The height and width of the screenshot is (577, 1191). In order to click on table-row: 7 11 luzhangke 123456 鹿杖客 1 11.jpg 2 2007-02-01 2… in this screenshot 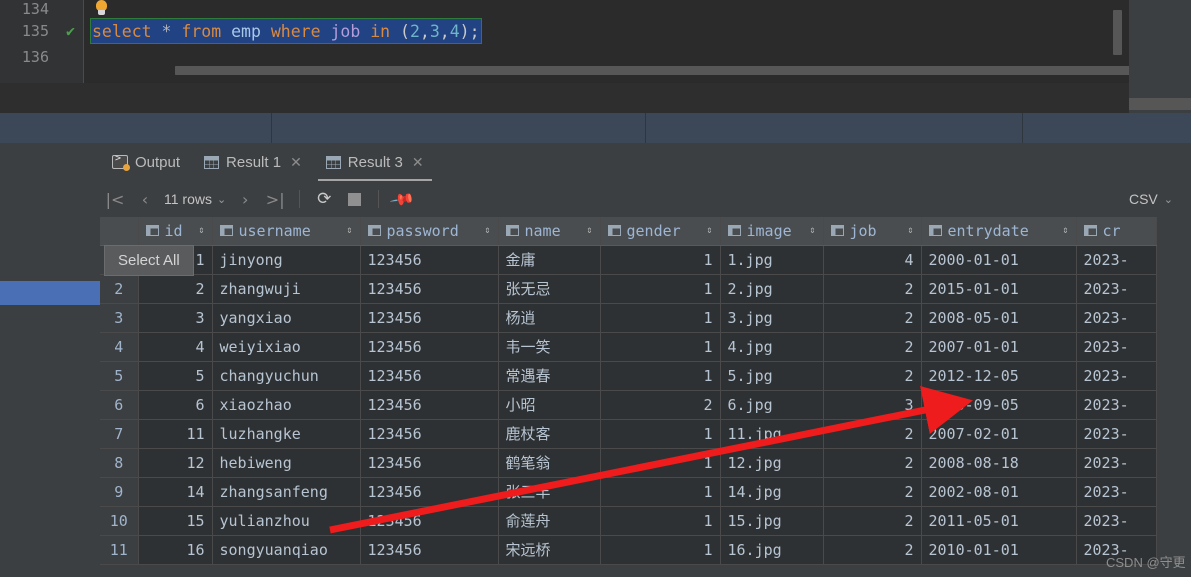, I will do `click(628, 434)`.